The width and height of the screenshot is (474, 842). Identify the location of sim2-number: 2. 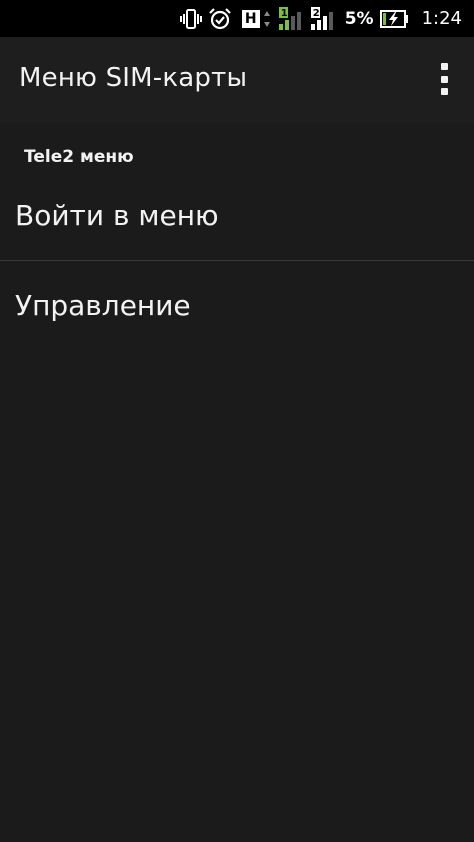
(316, 13).